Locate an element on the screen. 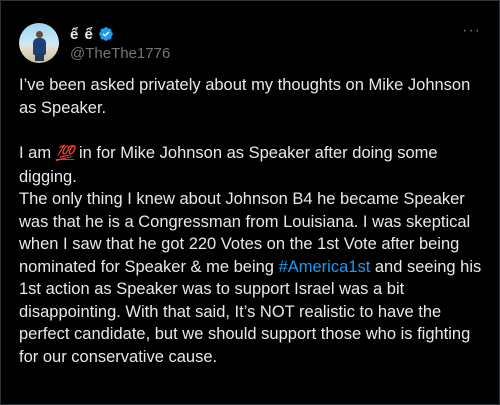 Image resolution: width=500 pixels, height=405 pixels. tweet-header: ể ể @TheThe1776 is located at coordinates (94, 43).